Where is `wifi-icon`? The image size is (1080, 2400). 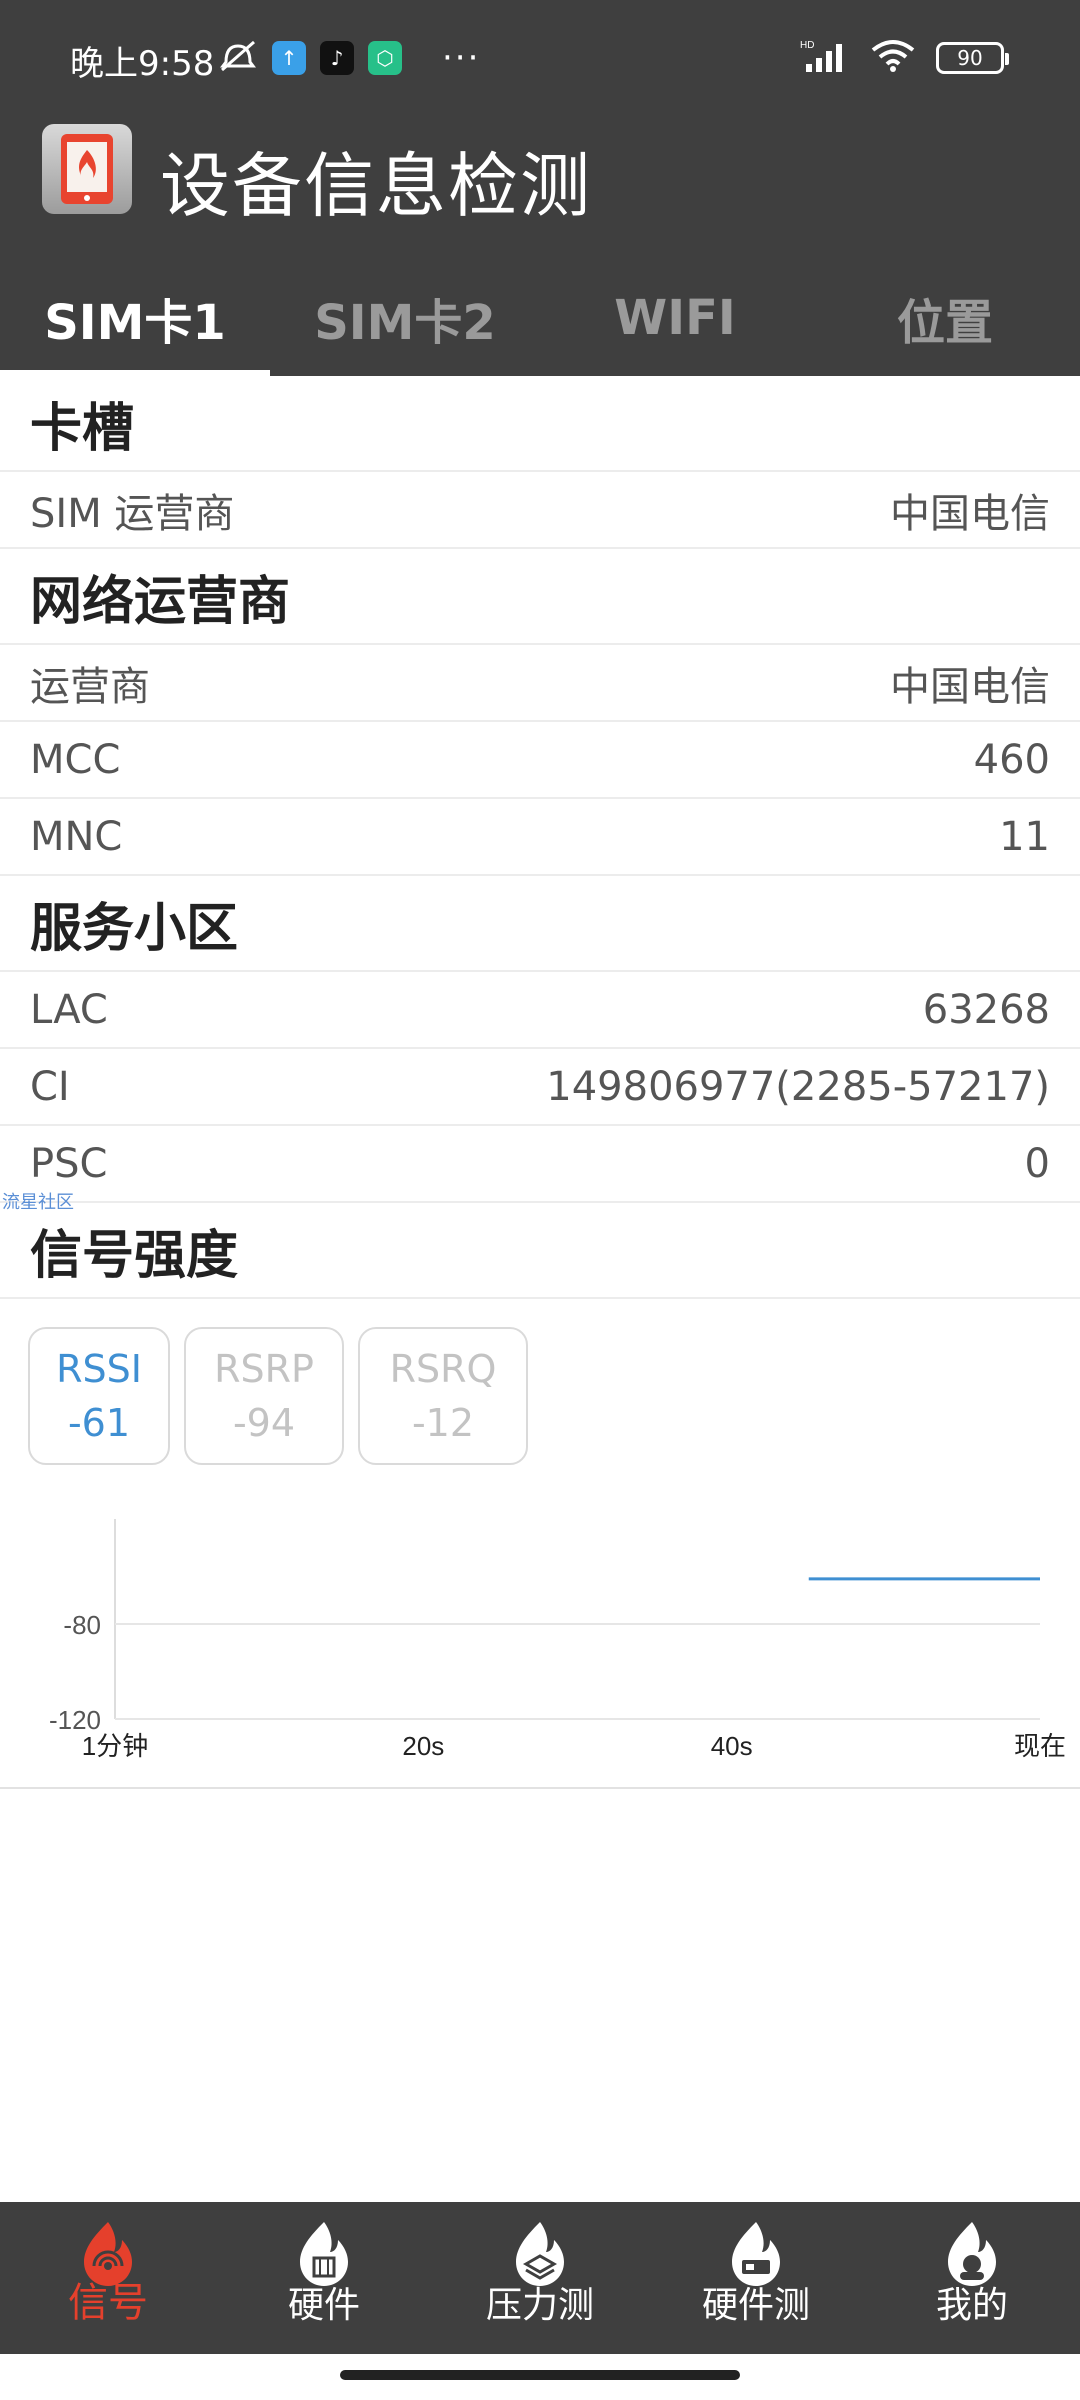 wifi-icon is located at coordinates (893, 58).